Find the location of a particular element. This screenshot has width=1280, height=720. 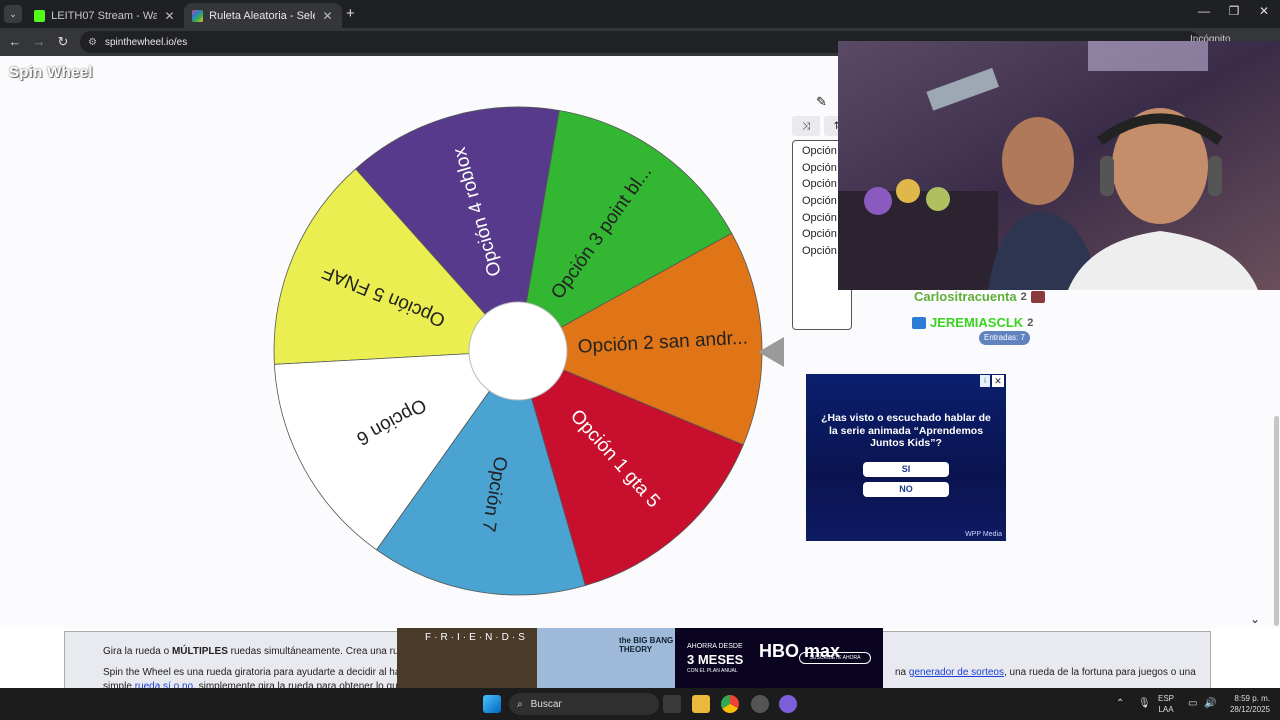

wheel-center-hub is located at coordinates (518, 351).